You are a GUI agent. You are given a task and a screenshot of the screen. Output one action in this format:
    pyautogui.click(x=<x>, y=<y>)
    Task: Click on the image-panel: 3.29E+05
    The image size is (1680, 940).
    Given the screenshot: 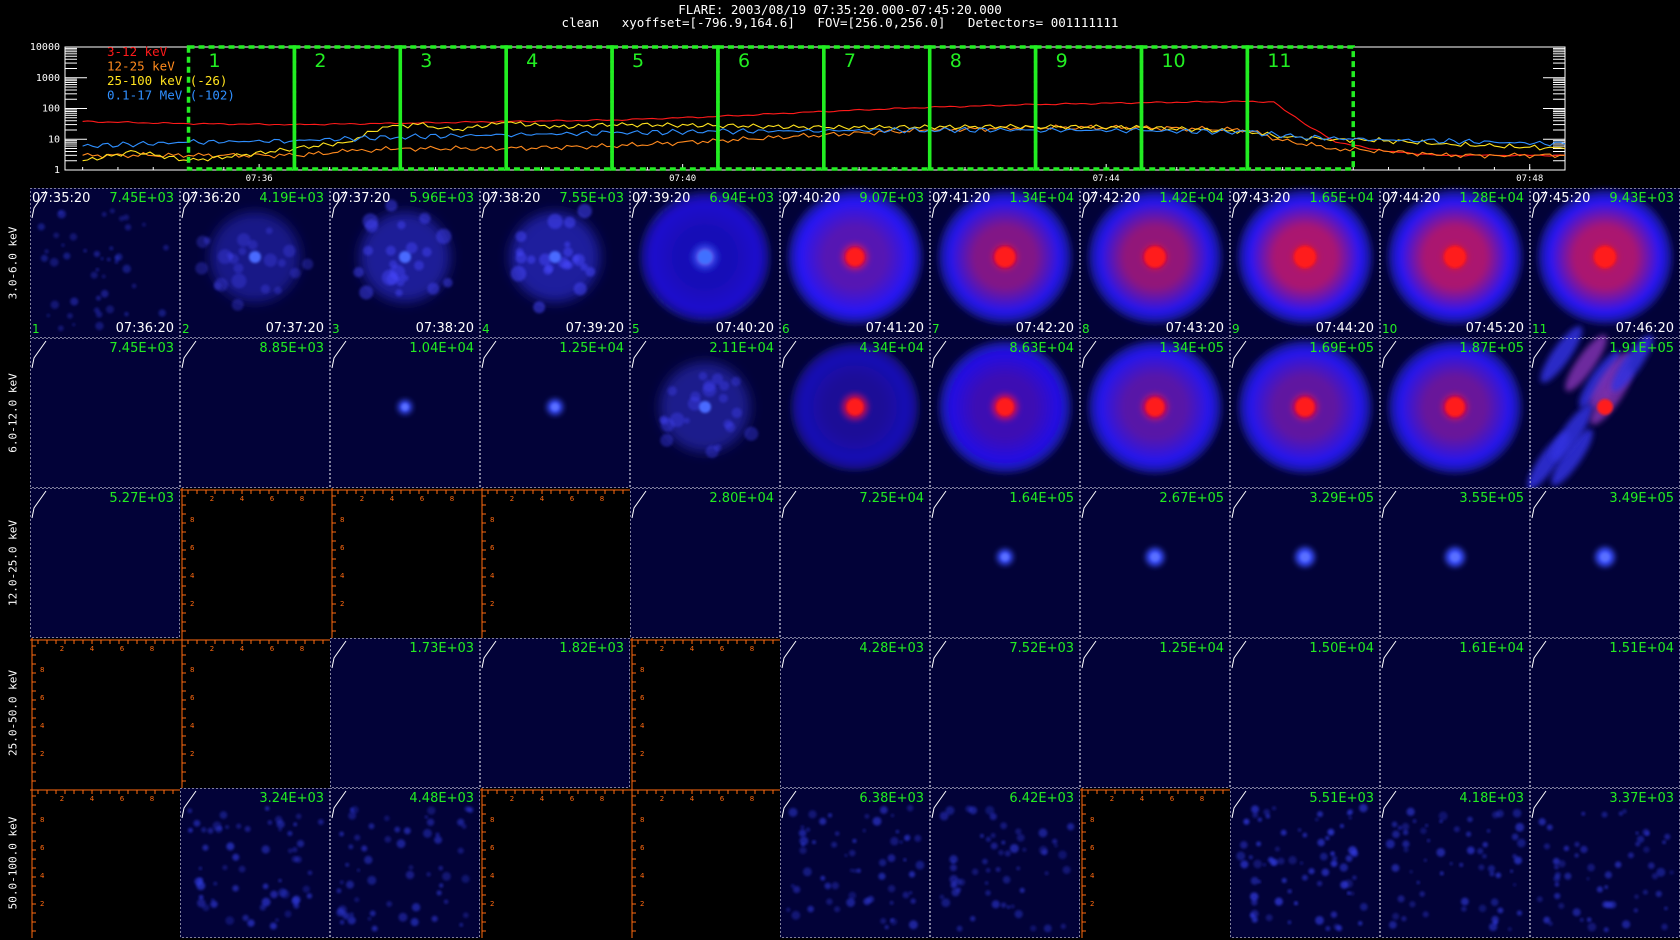 What is the action you would take?
    pyautogui.click(x=1305, y=563)
    